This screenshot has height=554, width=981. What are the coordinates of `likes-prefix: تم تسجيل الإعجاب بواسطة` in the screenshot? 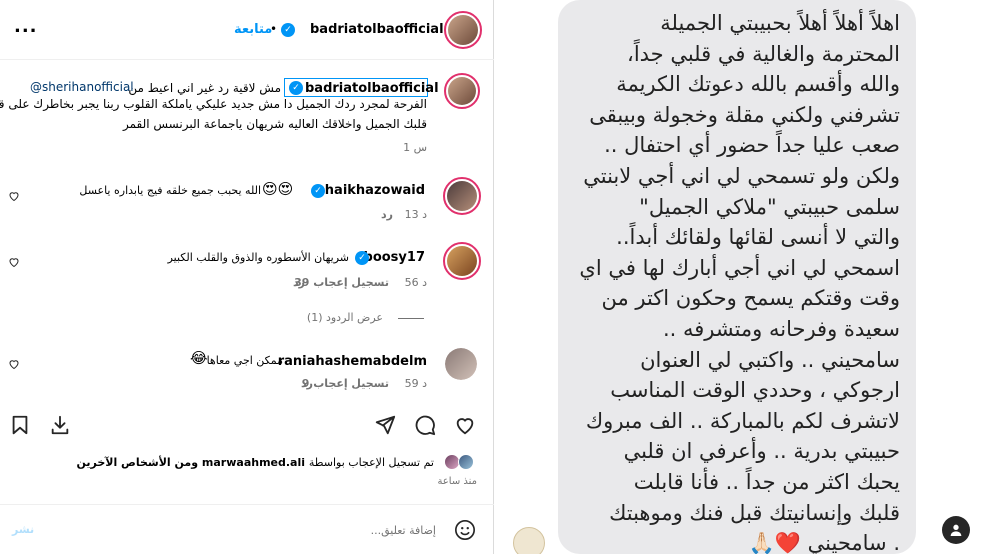 It's located at (371, 462).